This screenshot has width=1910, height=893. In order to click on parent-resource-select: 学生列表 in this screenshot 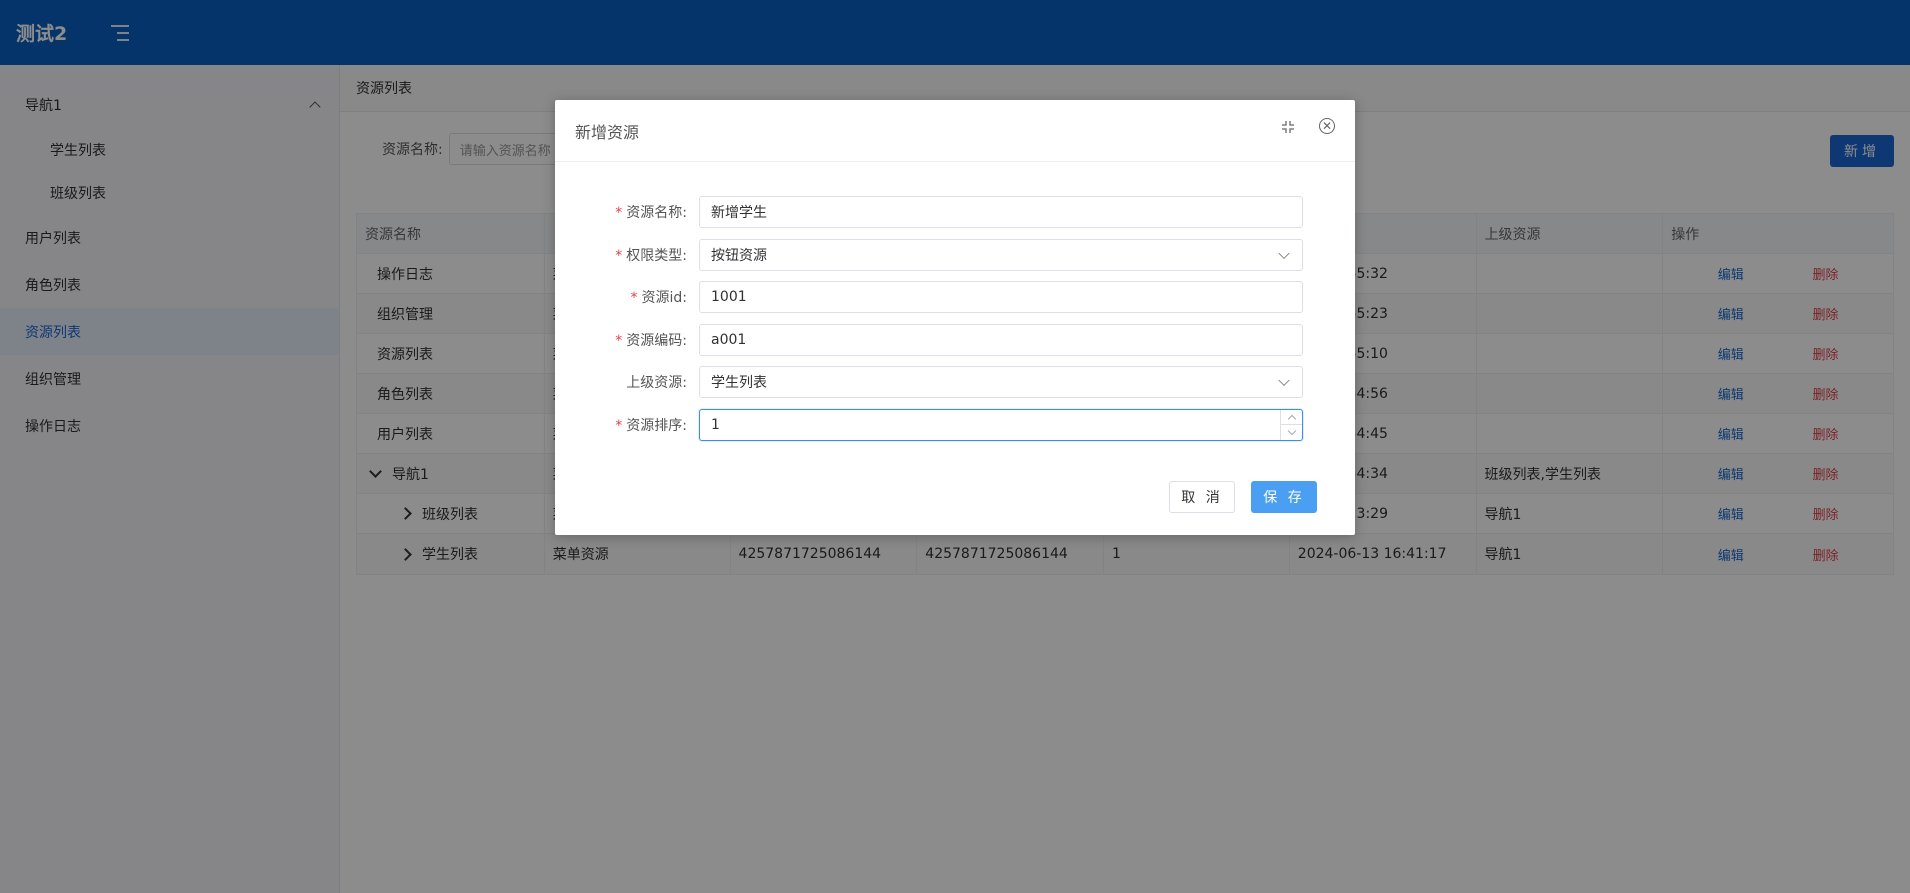, I will do `click(1001, 382)`.